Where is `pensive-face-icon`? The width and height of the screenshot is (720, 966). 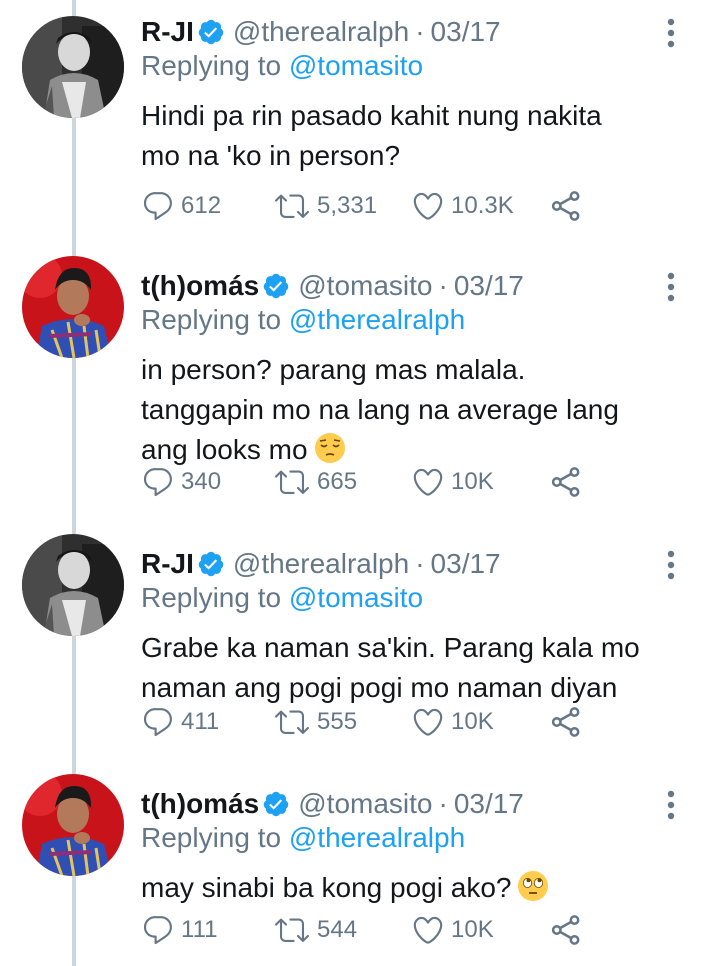
pensive-face-icon is located at coordinates (329, 448).